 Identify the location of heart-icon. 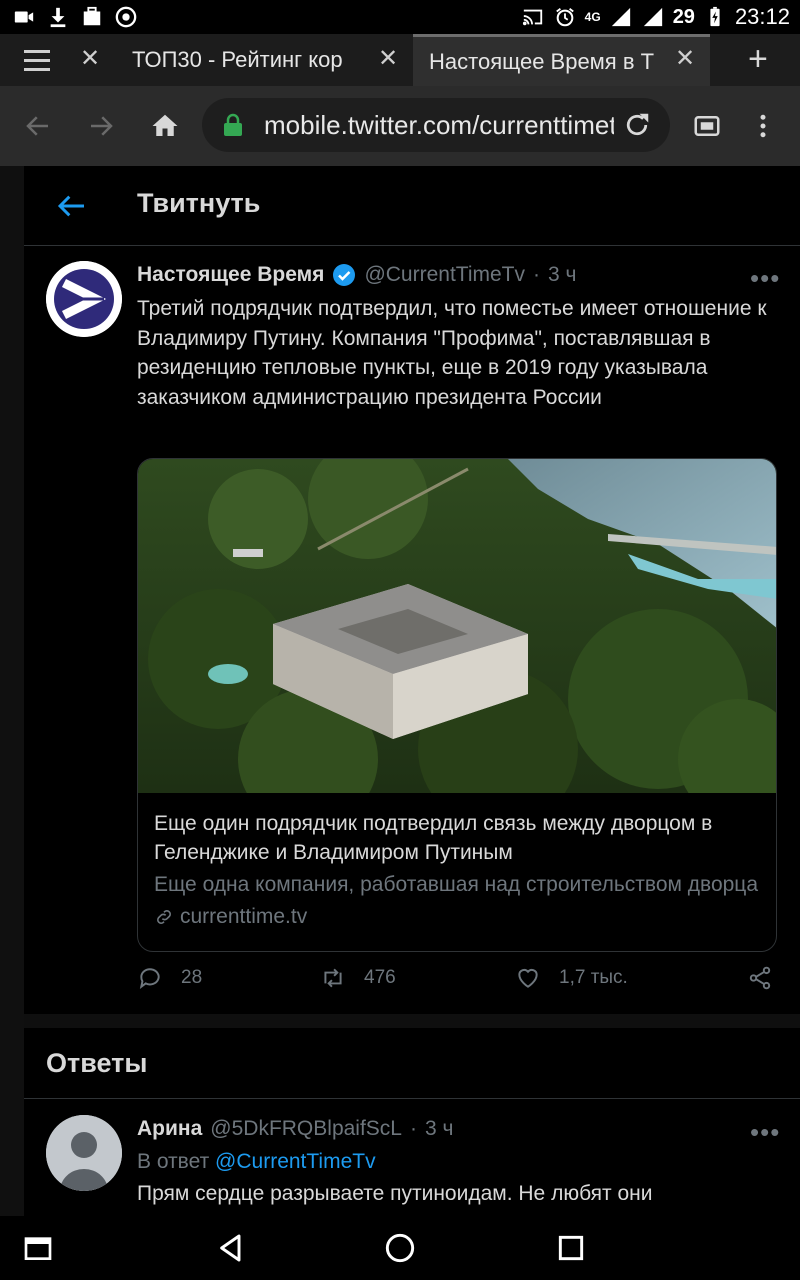
(528, 978).